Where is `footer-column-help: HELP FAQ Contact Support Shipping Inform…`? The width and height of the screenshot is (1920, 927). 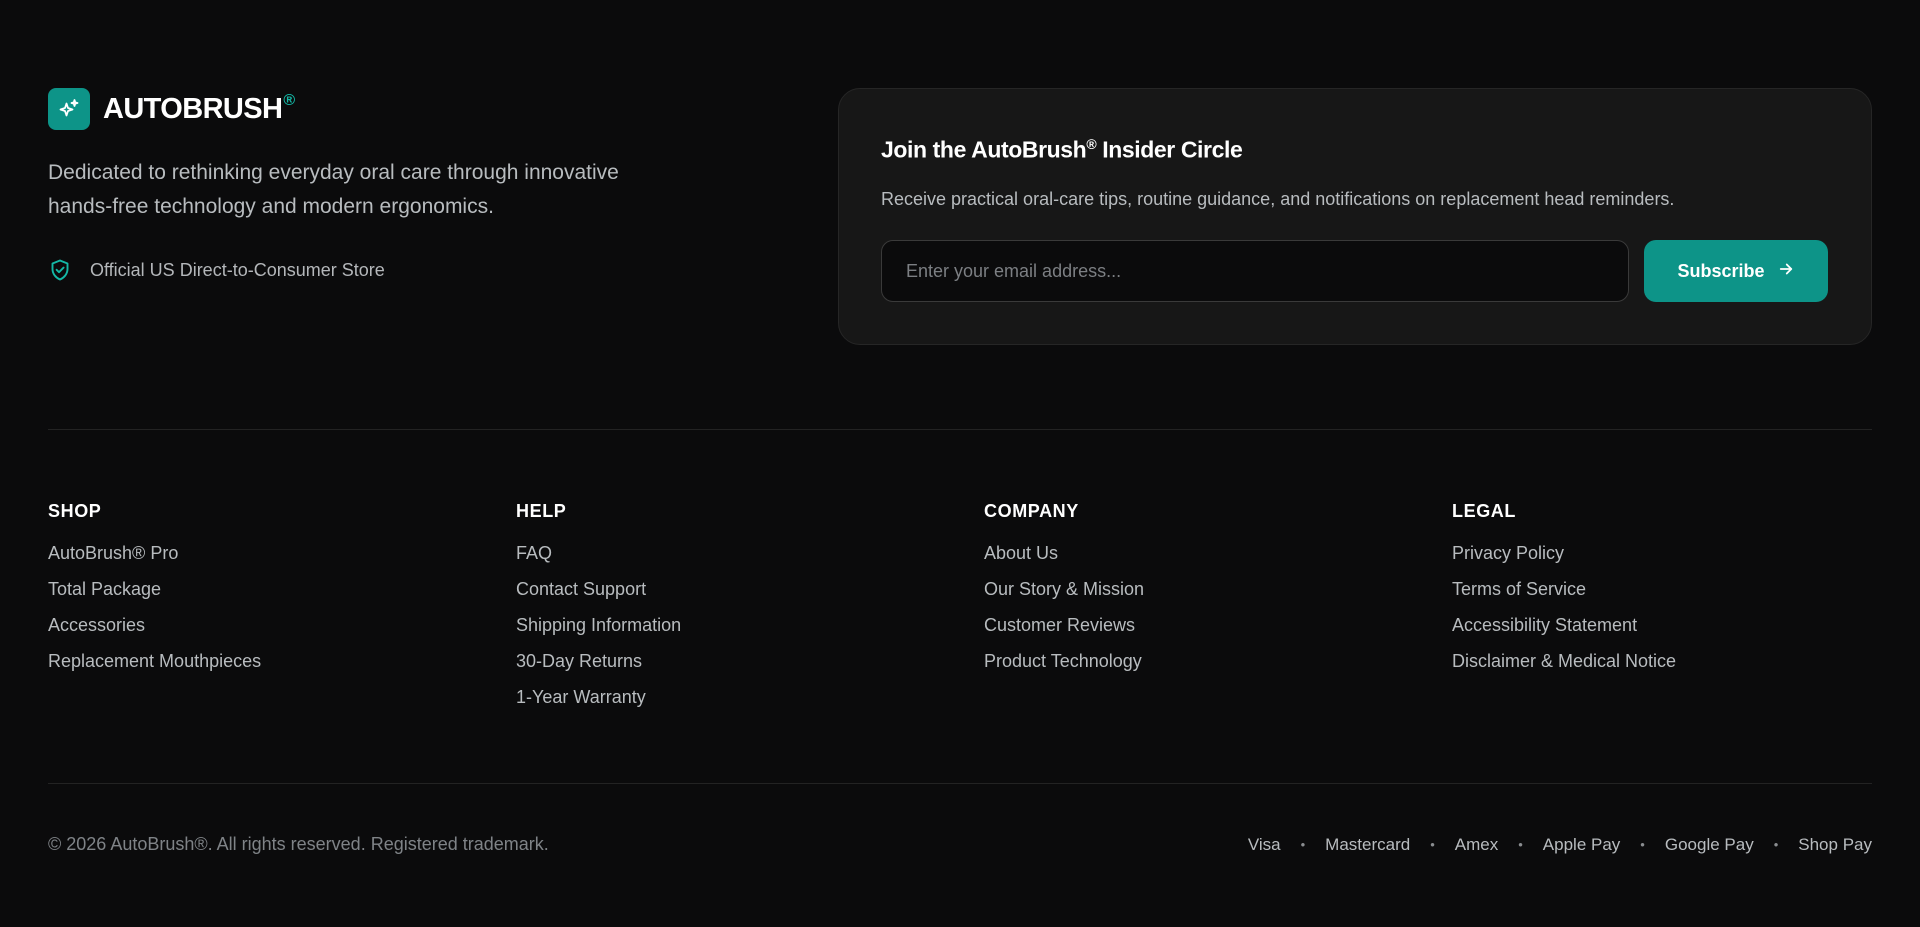 footer-column-help: HELP FAQ Contact Support Shipping Inform… is located at coordinates (750, 612).